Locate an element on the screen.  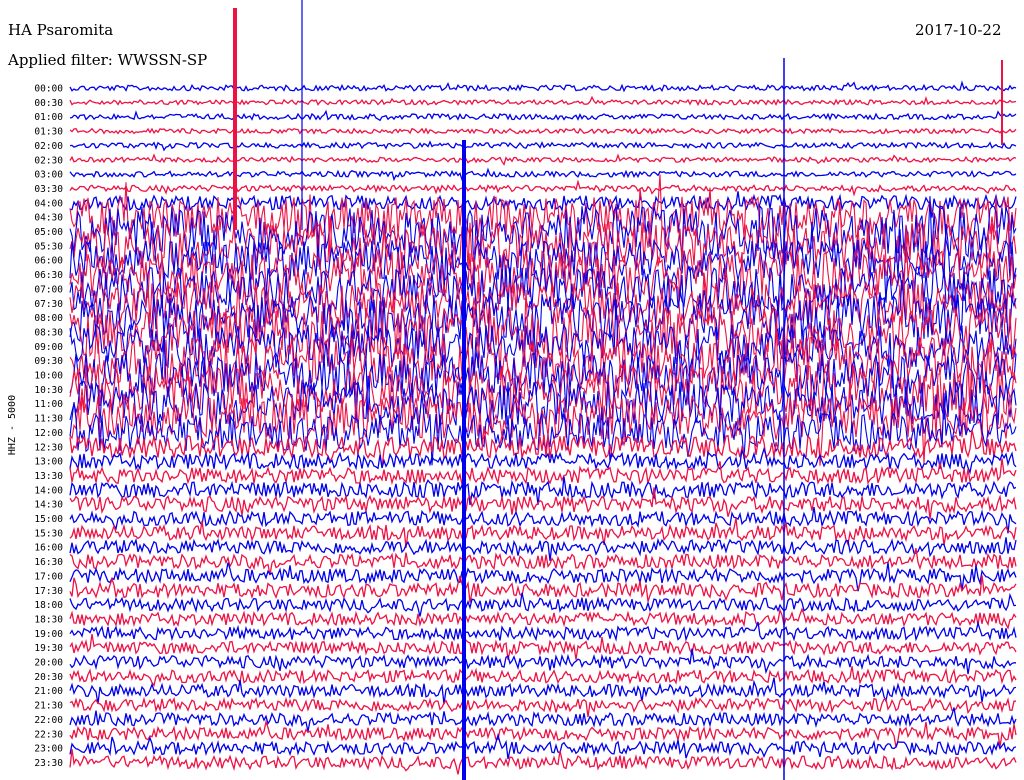
row-label-0100: 01:00 is located at coordinates (48, 117).